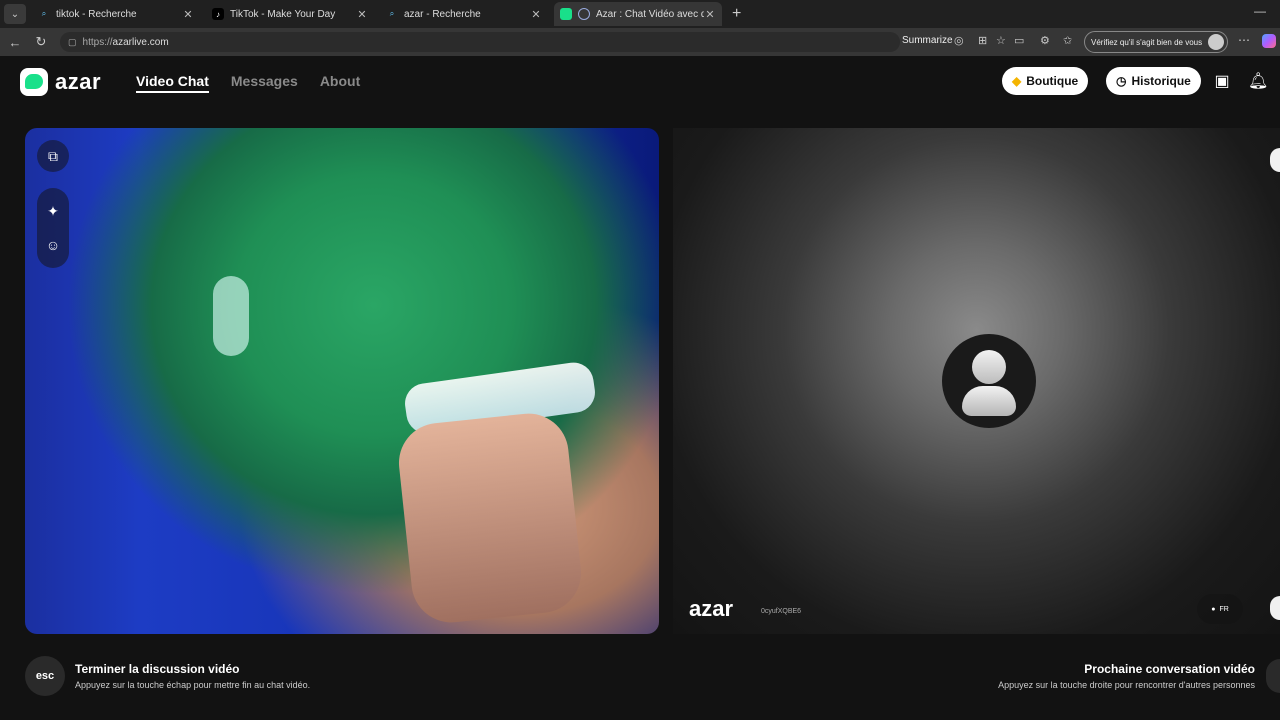  Describe the element at coordinates (53, 245) in the screenshot. I see `face-filter-icon: ☺` at that location.